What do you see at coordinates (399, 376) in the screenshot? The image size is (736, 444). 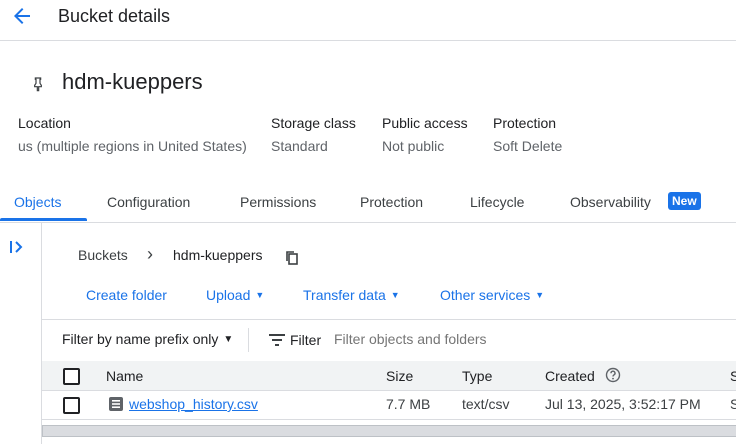 I see `column-size: Size` at bounding box center [399, 376].